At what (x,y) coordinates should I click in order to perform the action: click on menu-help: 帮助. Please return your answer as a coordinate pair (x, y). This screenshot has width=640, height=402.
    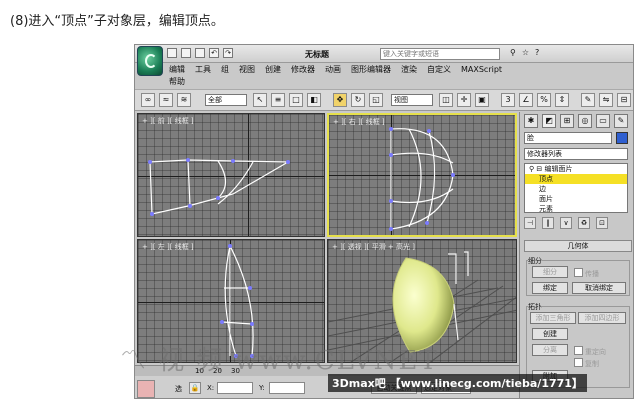
    Looking at the image, I should click on (177, 82).